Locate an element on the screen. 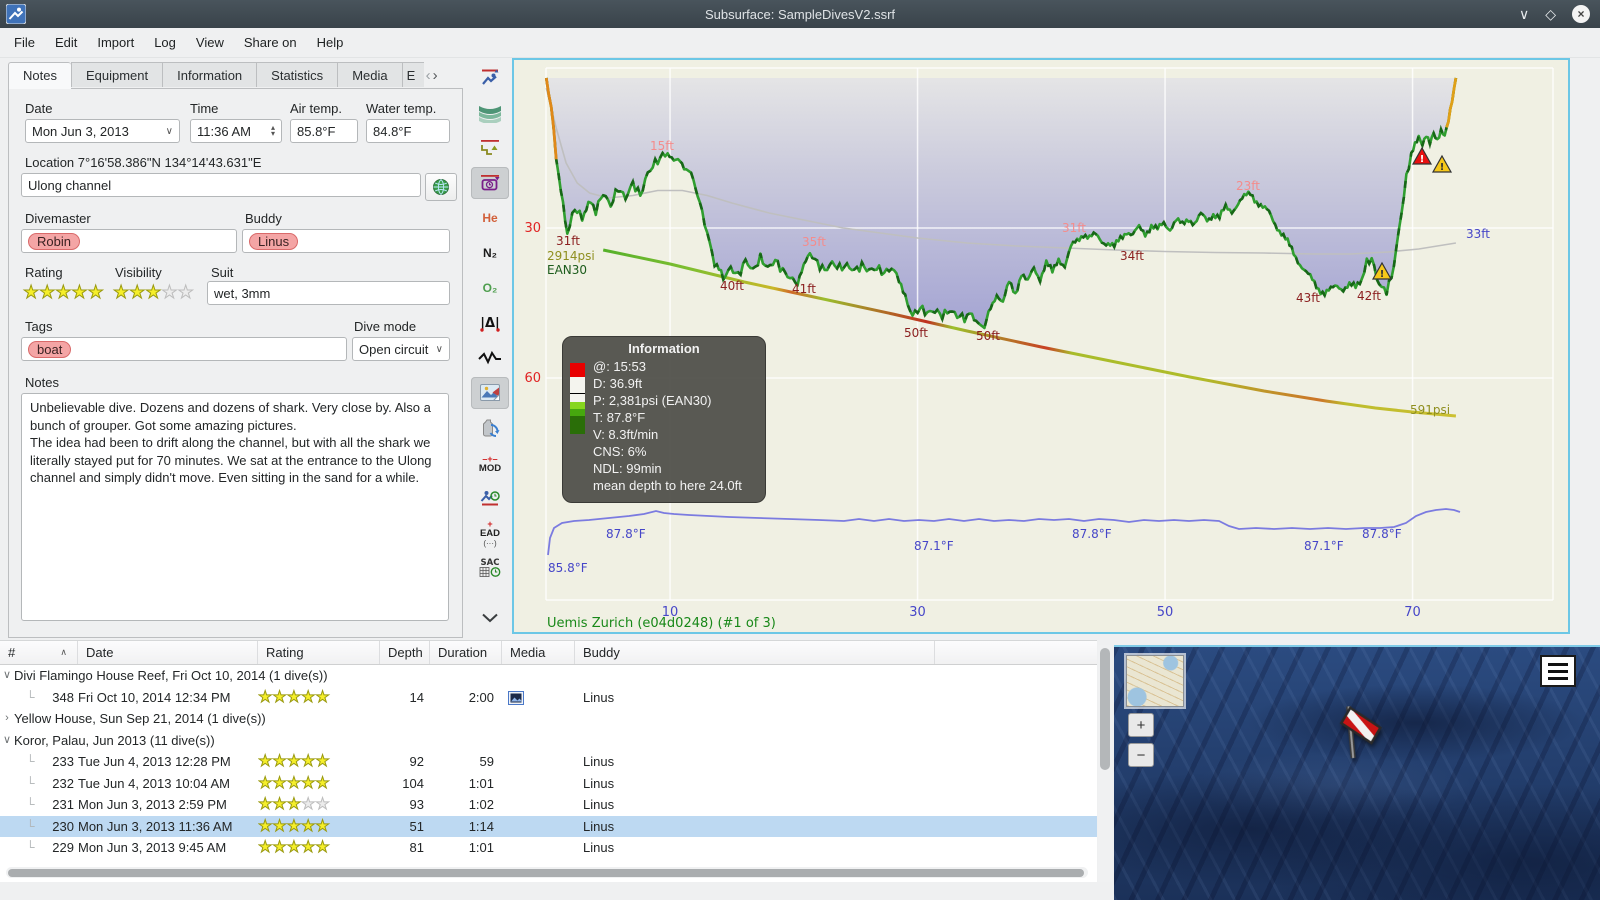 The image size is (1600, 900). dive-site-map: + − is located at coordinates (1357, 772).